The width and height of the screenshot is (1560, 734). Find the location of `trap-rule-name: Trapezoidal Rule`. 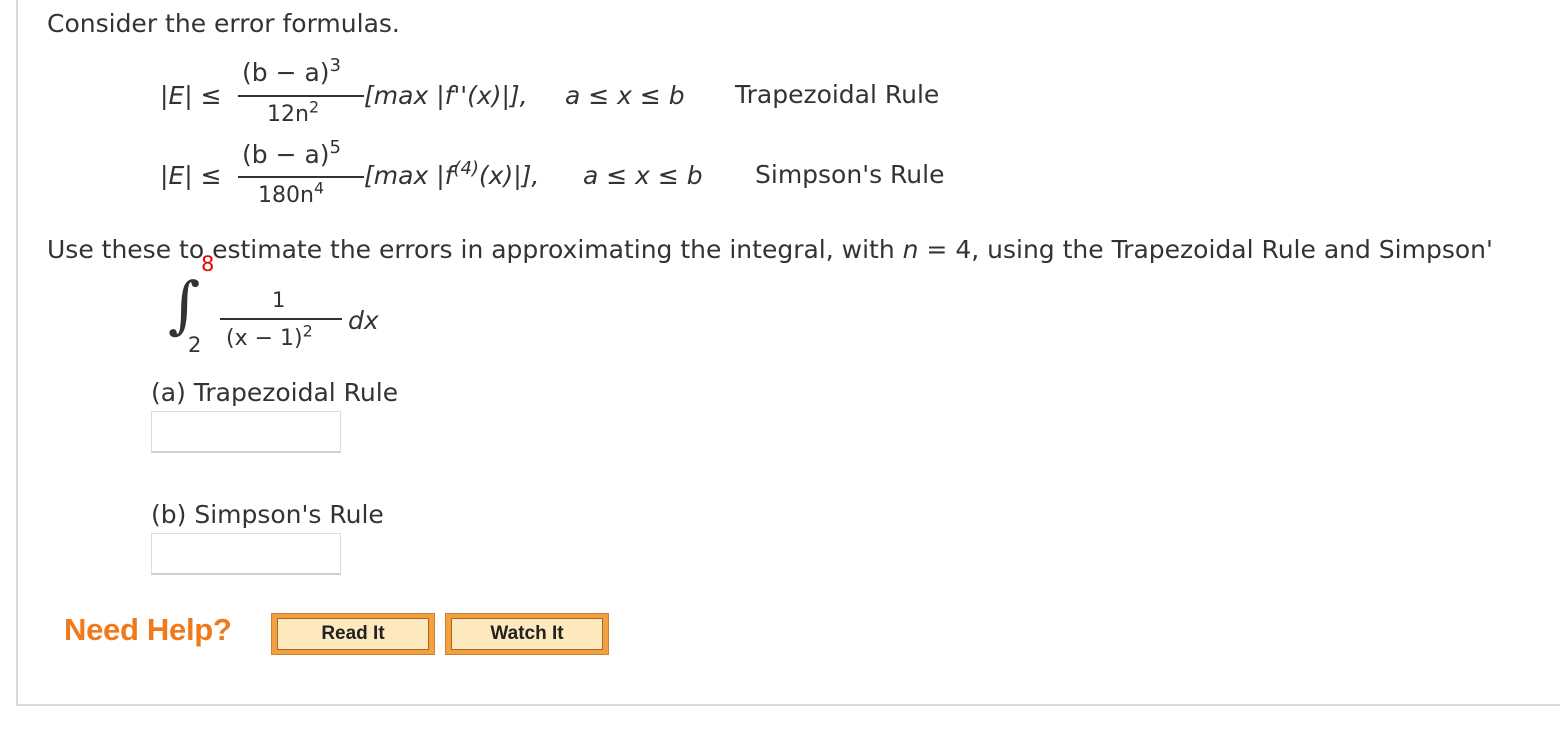

trap-rule-name: Trapezoidal Rule is located at coordinates (837, 94).